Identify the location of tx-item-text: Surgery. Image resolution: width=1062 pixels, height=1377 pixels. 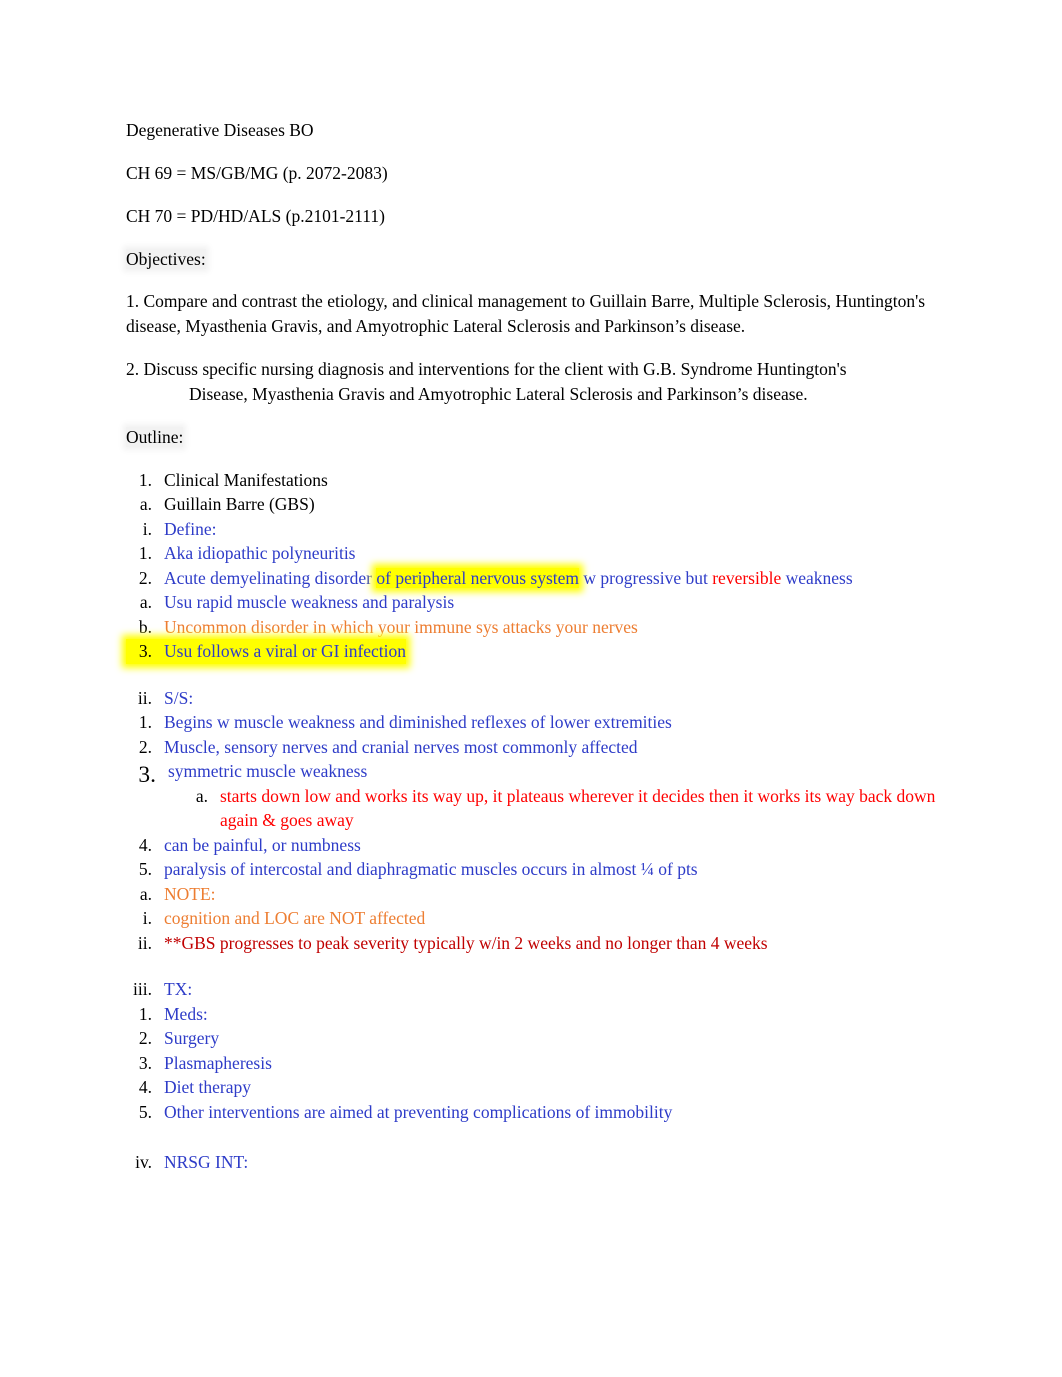
(192, 1038).